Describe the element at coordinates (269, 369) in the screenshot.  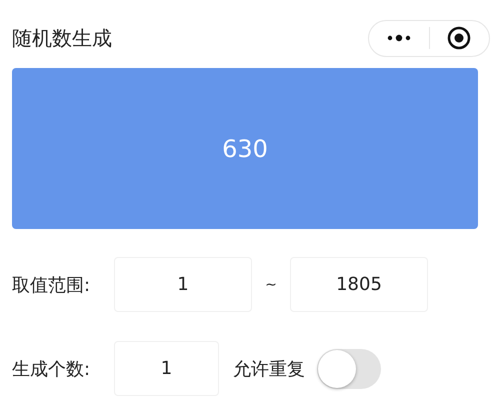
I see `repeat-label: 允许重复` at that location.